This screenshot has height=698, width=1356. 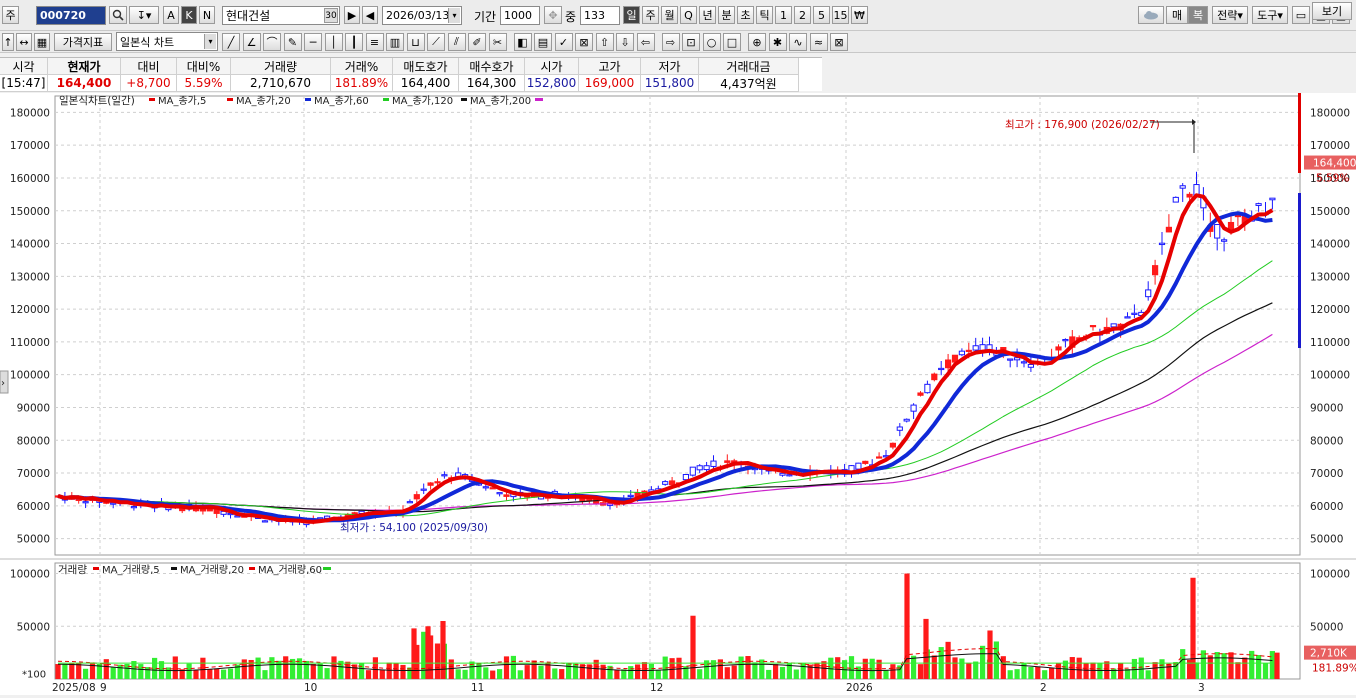 I want to click on text-tool-icon: ▤, so click(x=543, y=42).